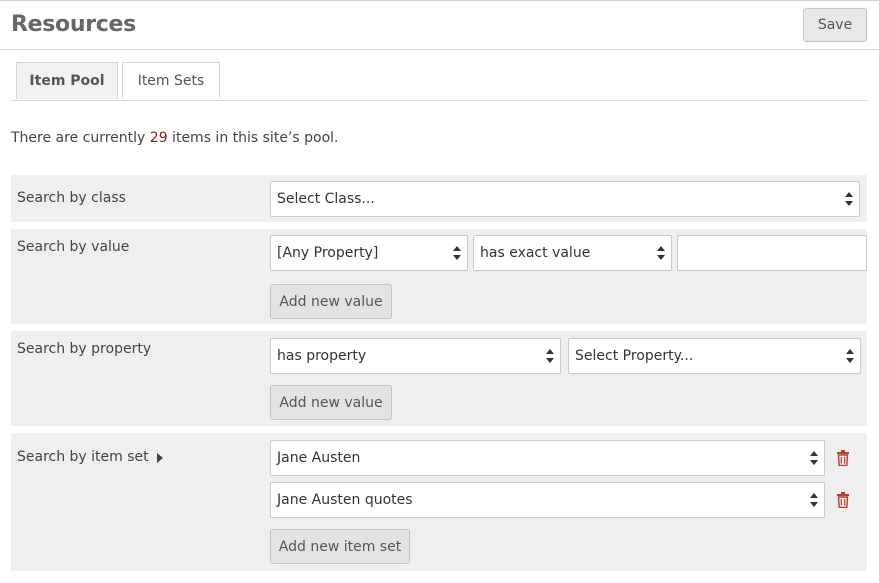  I want to click on add-new-value-button: Add new value, so click(331, 301).